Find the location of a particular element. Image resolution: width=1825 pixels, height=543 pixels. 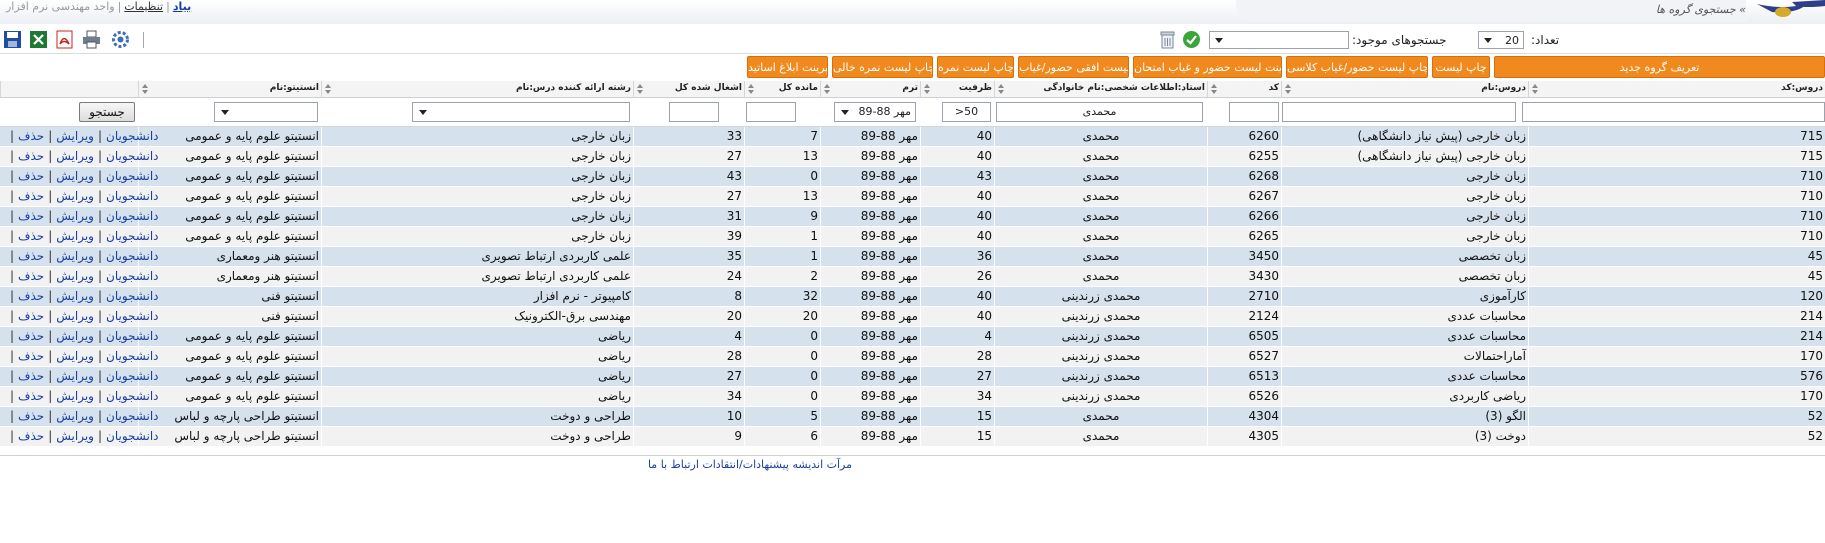

confirm-icon is located at coordinates (1191, 39).